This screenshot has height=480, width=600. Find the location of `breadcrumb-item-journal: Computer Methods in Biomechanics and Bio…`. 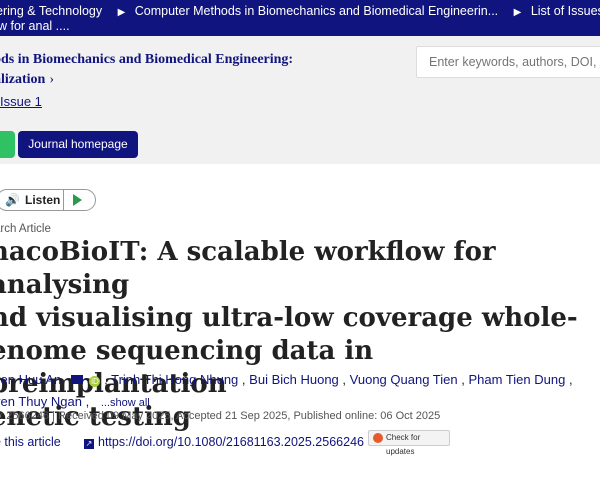

breadcrumb-item-journal: Computer Methods in Biomechanics and Bio… is located at coordinates (316, 11).